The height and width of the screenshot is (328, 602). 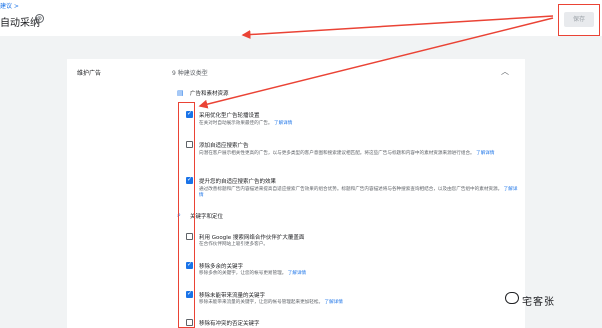 I want to click on wechat-logo-icon, so click(x=512, y=298).